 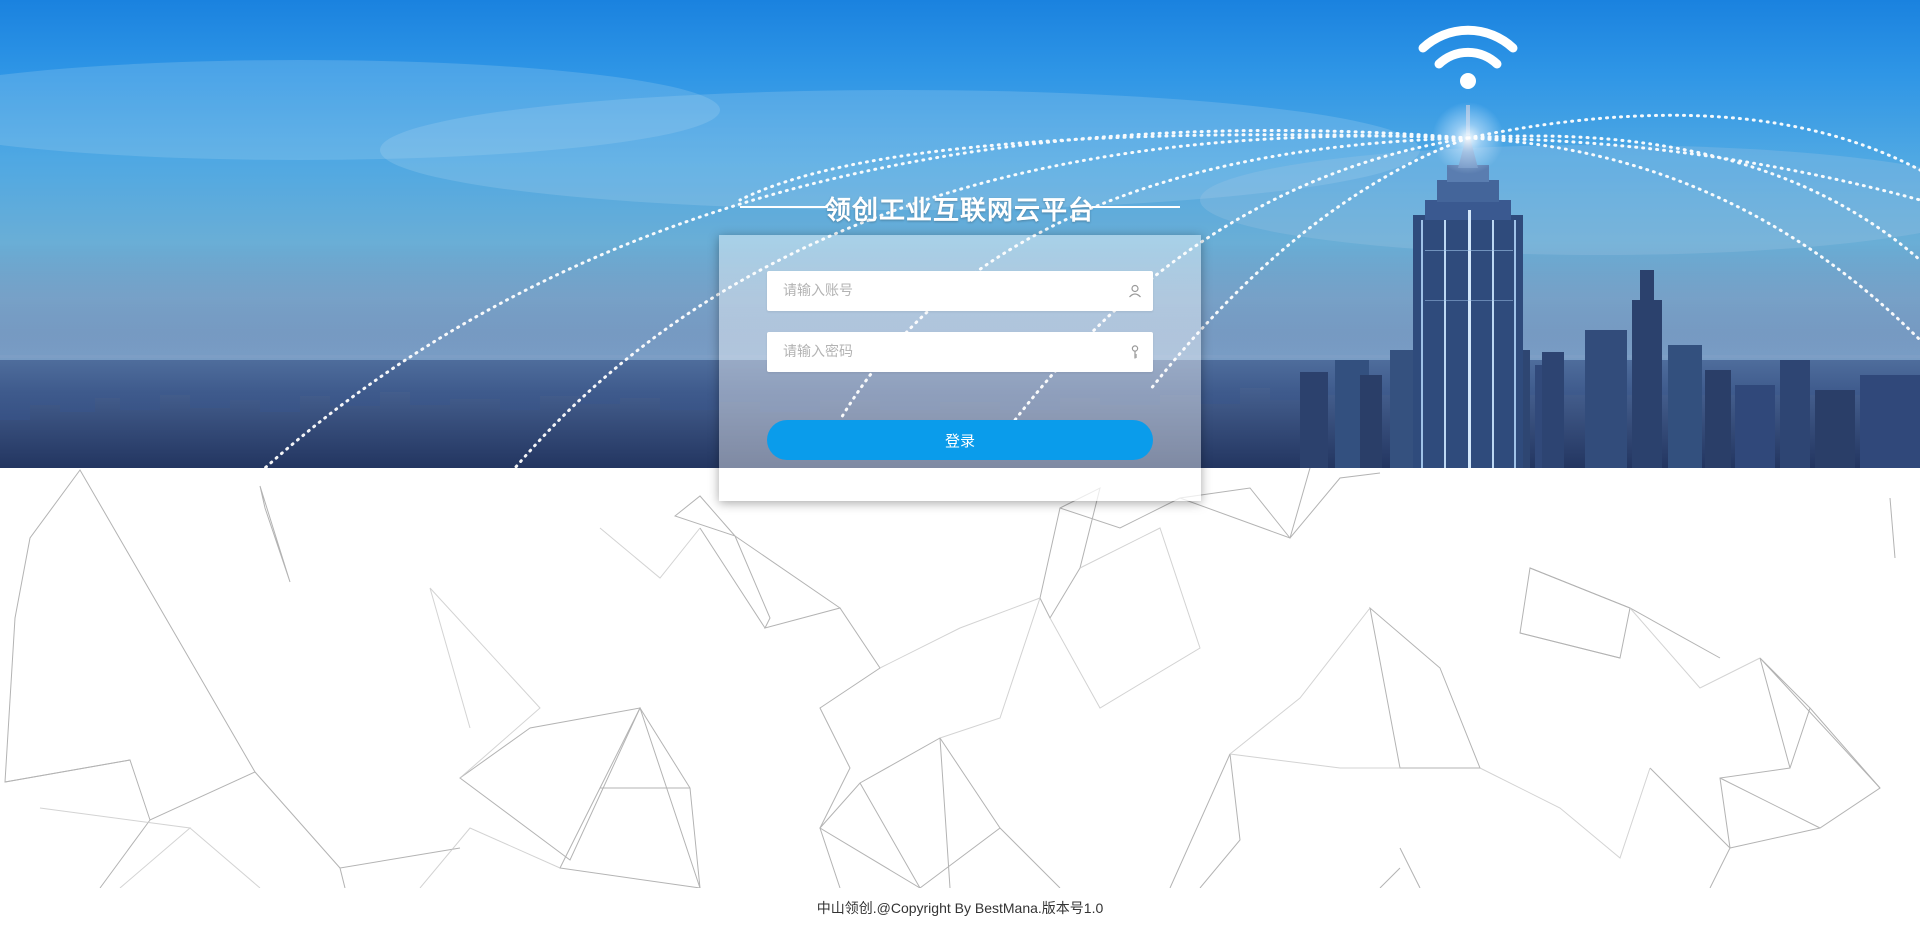 I want to click on password-input, so click(x=945, y=352).